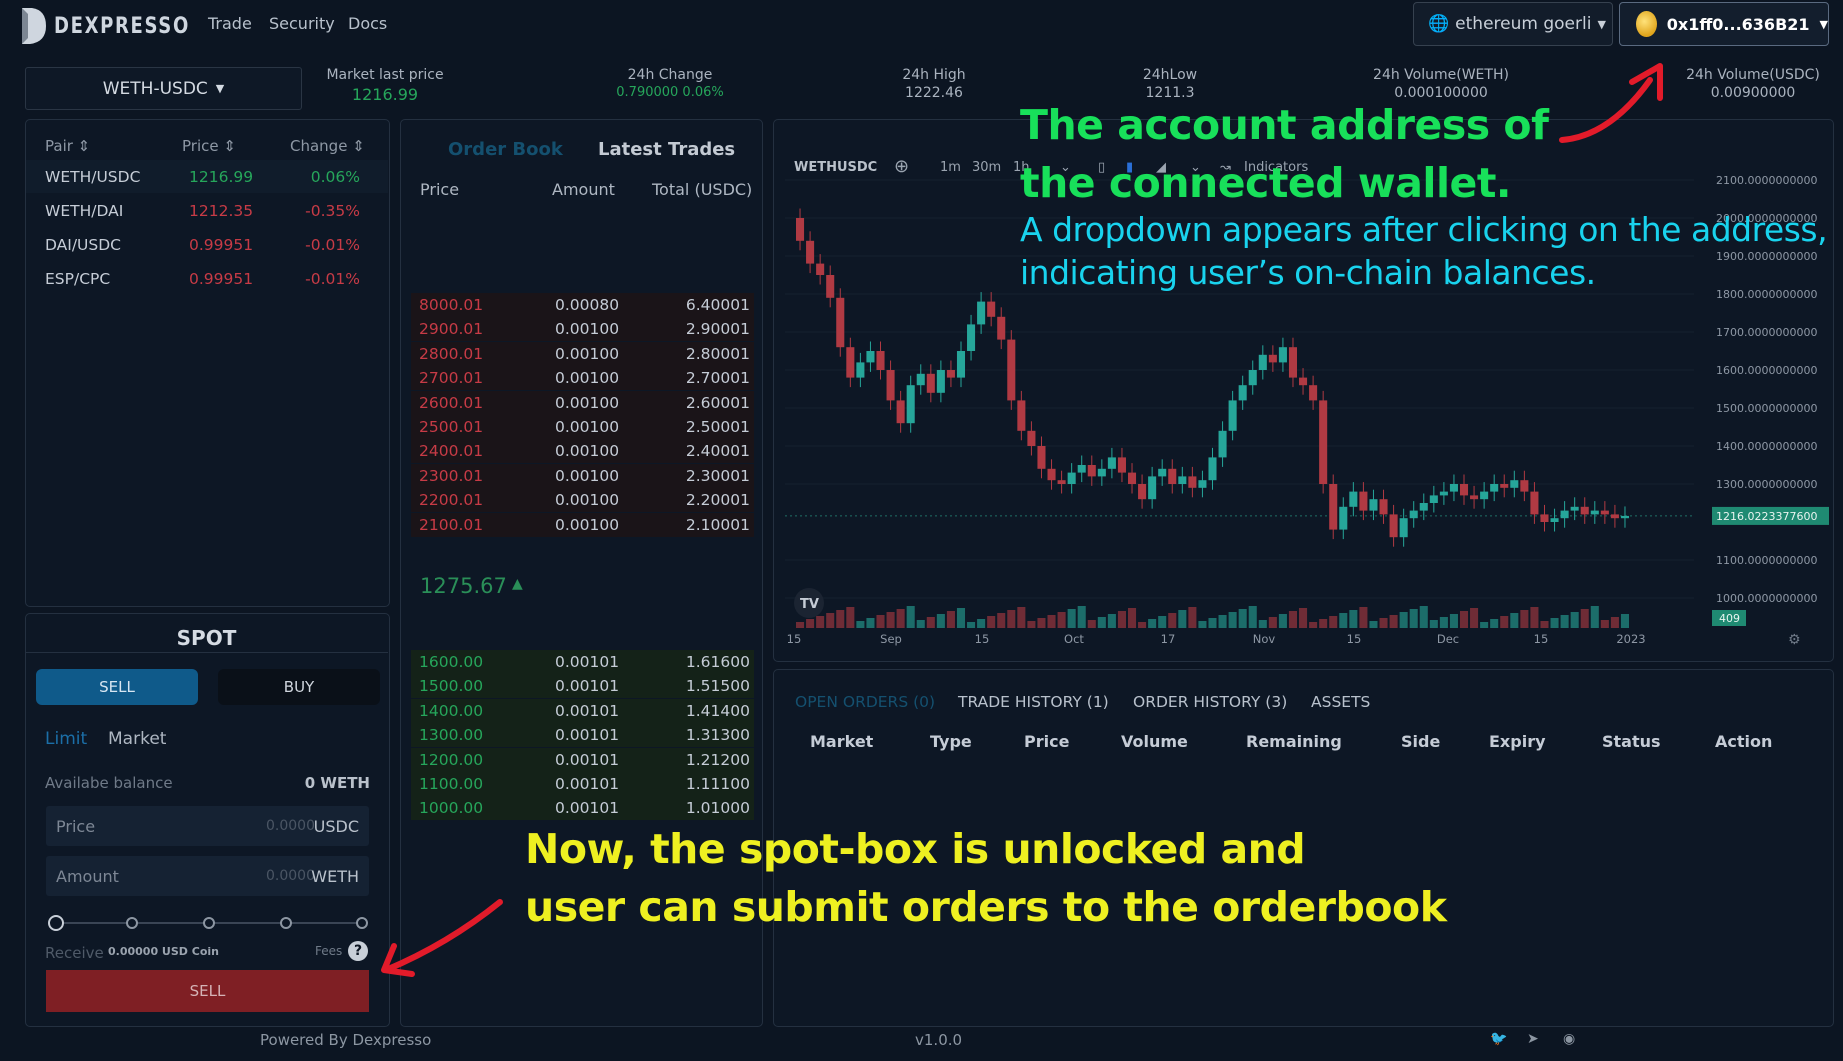 The height and width of the screenshot is (1061, 1843). I want to click on sell-submit-button: SELL, so click(207, 991).